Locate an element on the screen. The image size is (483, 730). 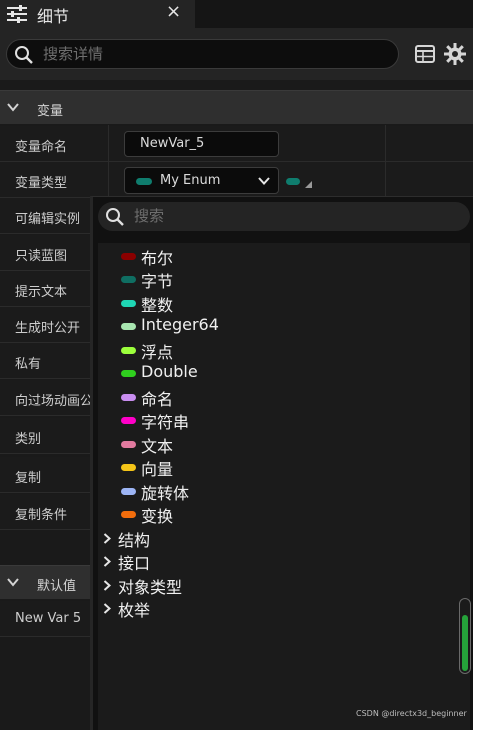
category-interface: 接口 is located at coordinates (279, 561).